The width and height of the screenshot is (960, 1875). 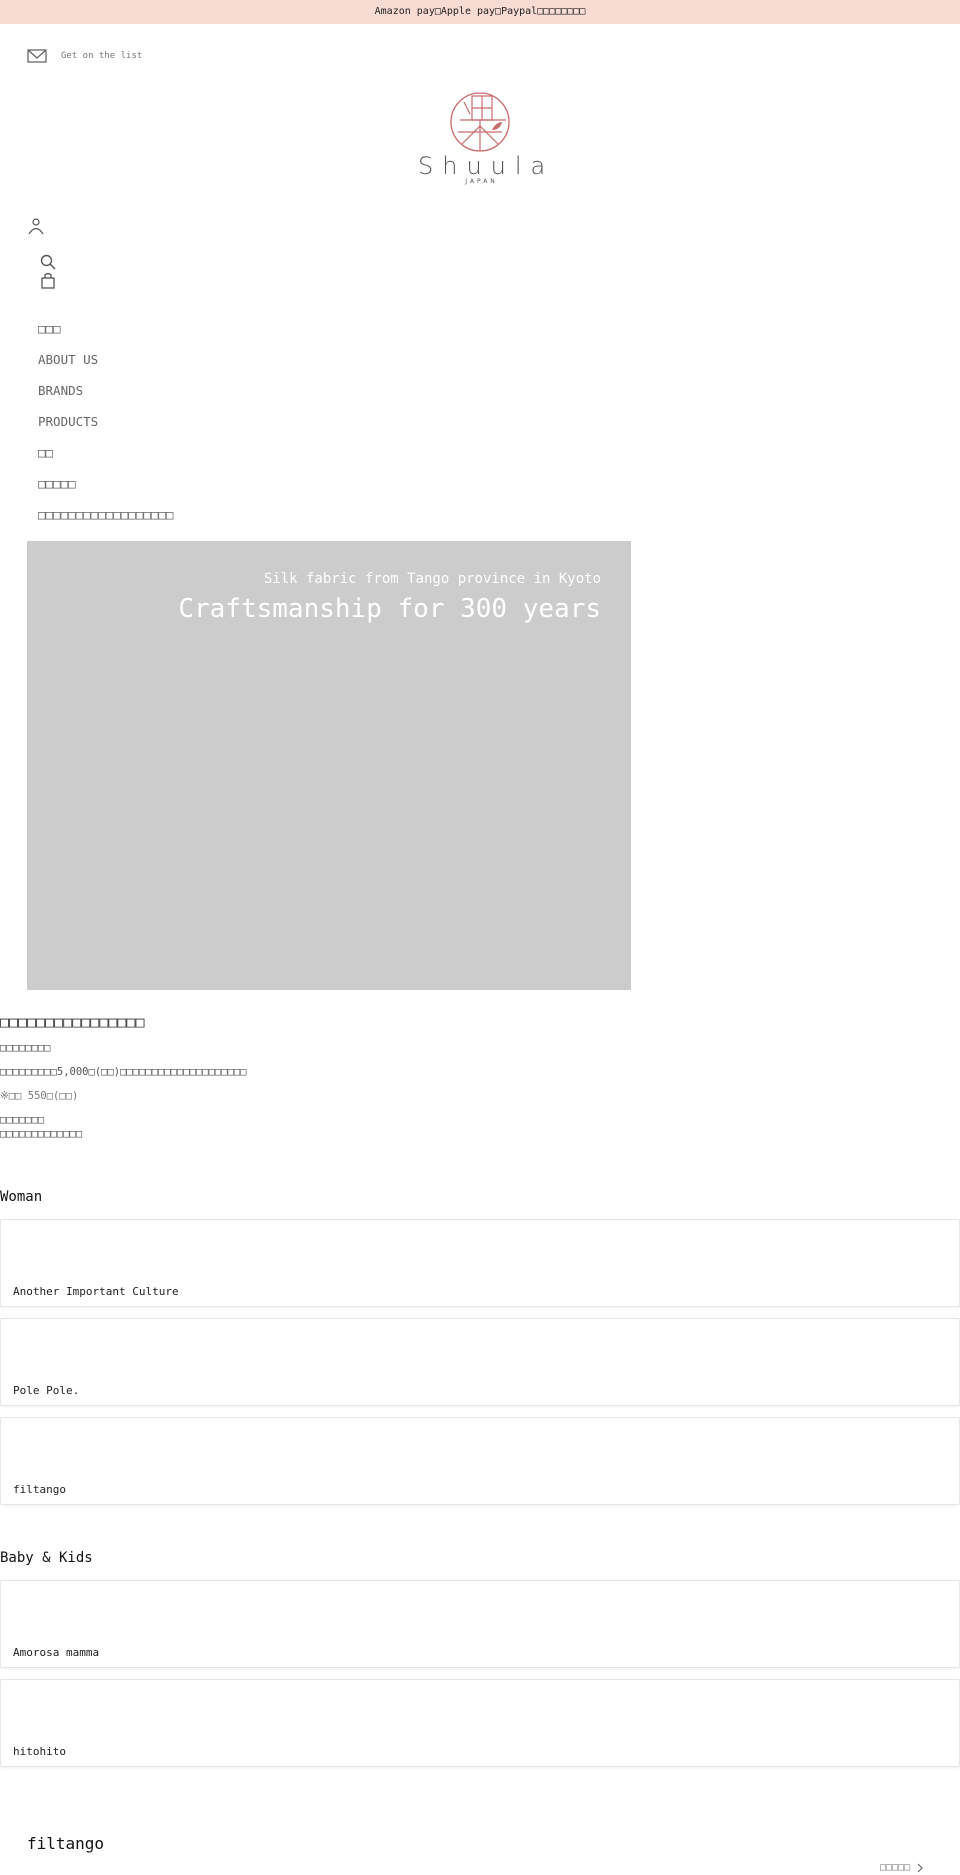 I want to click on account-button, so click(x=36, y=226).